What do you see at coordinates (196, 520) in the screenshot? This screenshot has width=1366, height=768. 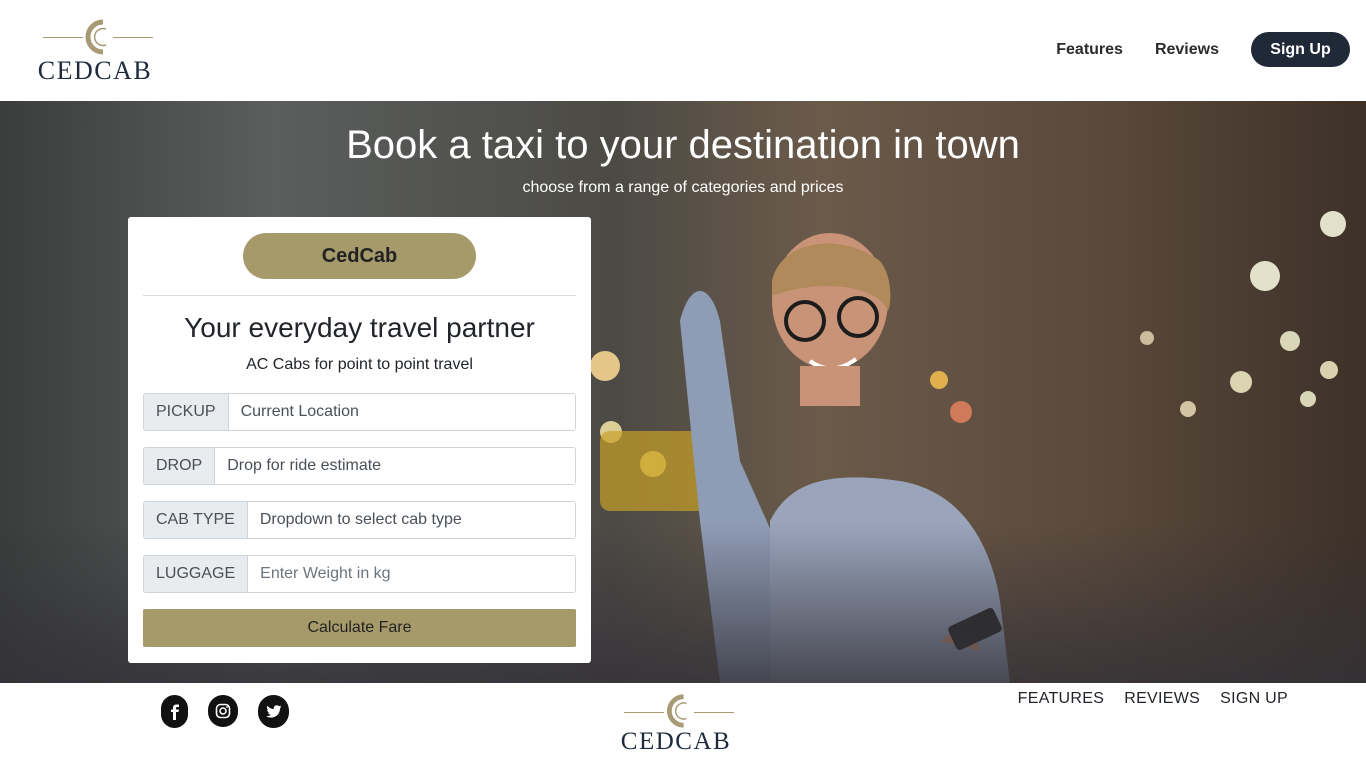 I see `cab-type-label: CAB TYPE` at bounding box center [196, 520].